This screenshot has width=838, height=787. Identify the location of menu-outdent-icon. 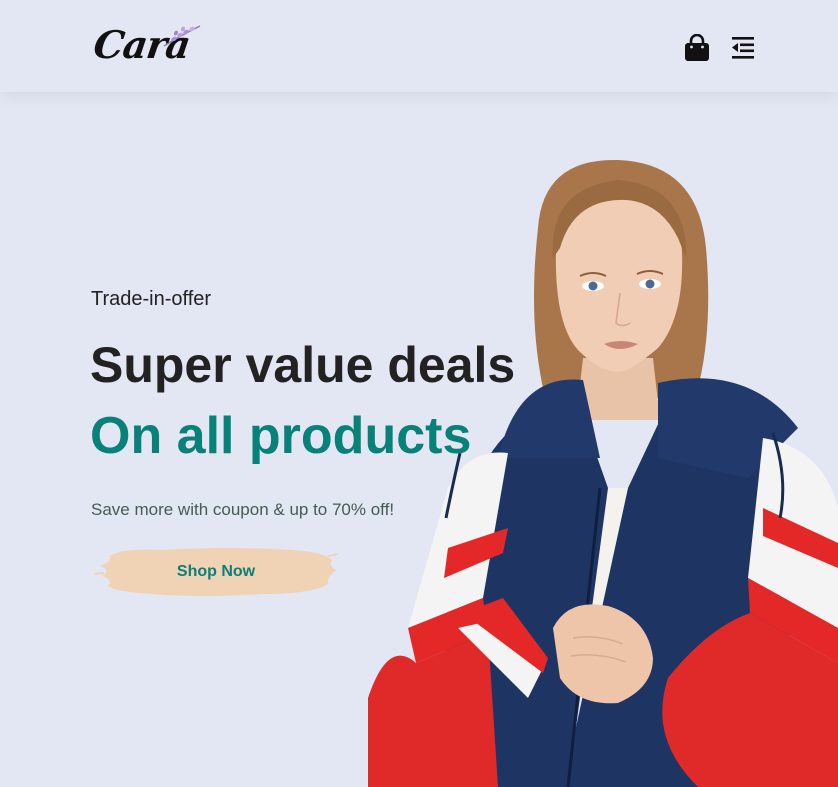
(743, 48).